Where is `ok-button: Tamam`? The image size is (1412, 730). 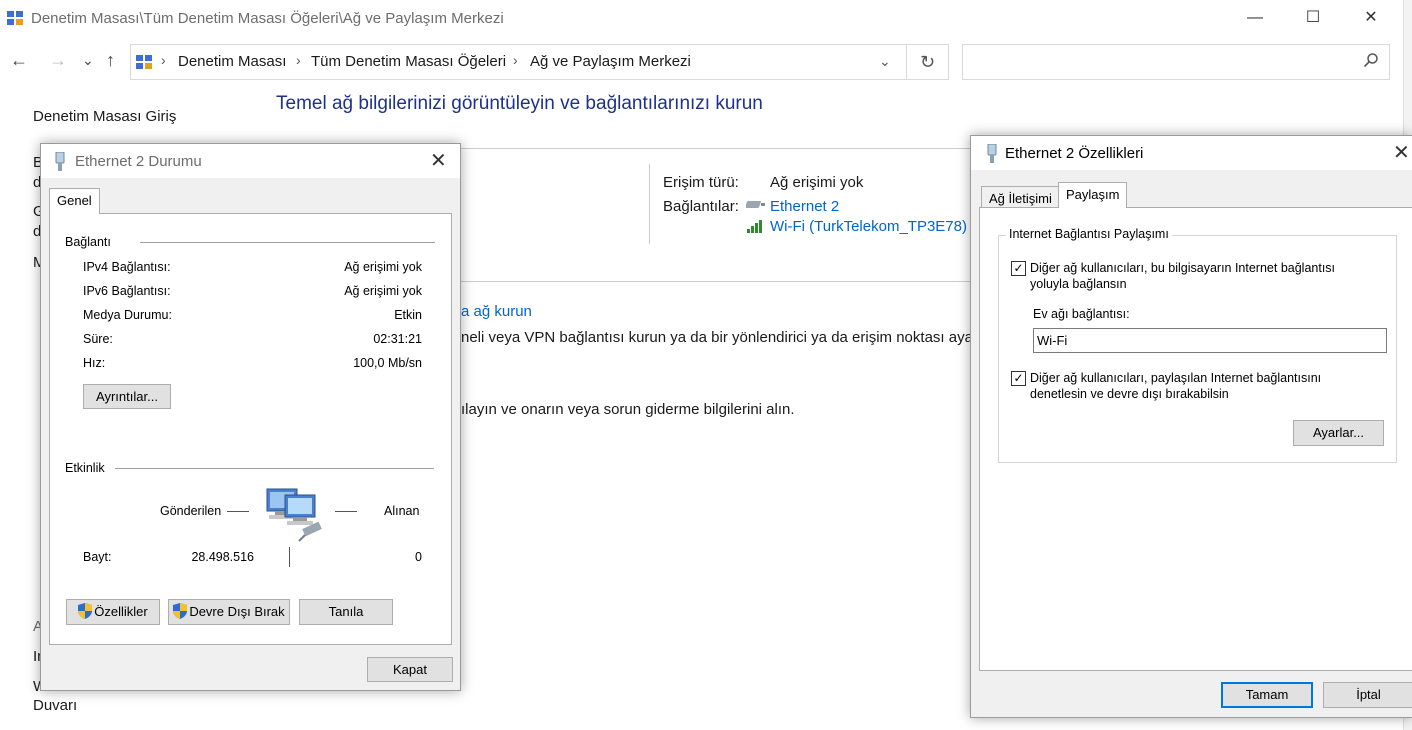
ok-button: Tamam is located at coordinates (1267, 695).